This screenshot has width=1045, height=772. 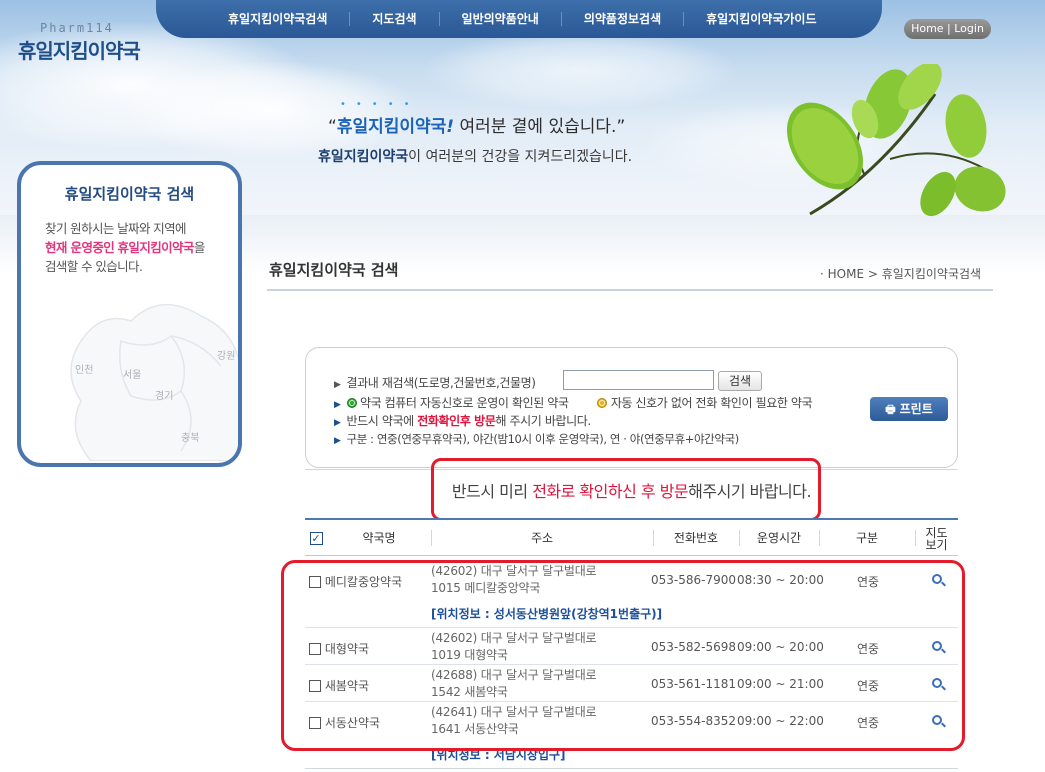 What do you see at coordinates (351, 403) in the screenshot?
I see `green-signal-icon` at bounding box center [351, 403].